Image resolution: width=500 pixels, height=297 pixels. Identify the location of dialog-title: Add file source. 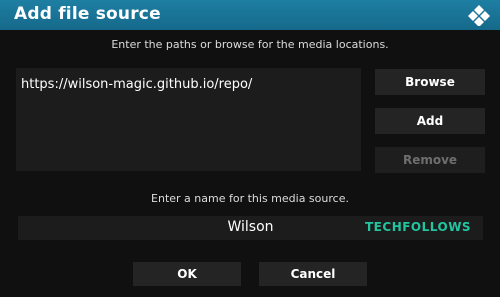
(87, 14).